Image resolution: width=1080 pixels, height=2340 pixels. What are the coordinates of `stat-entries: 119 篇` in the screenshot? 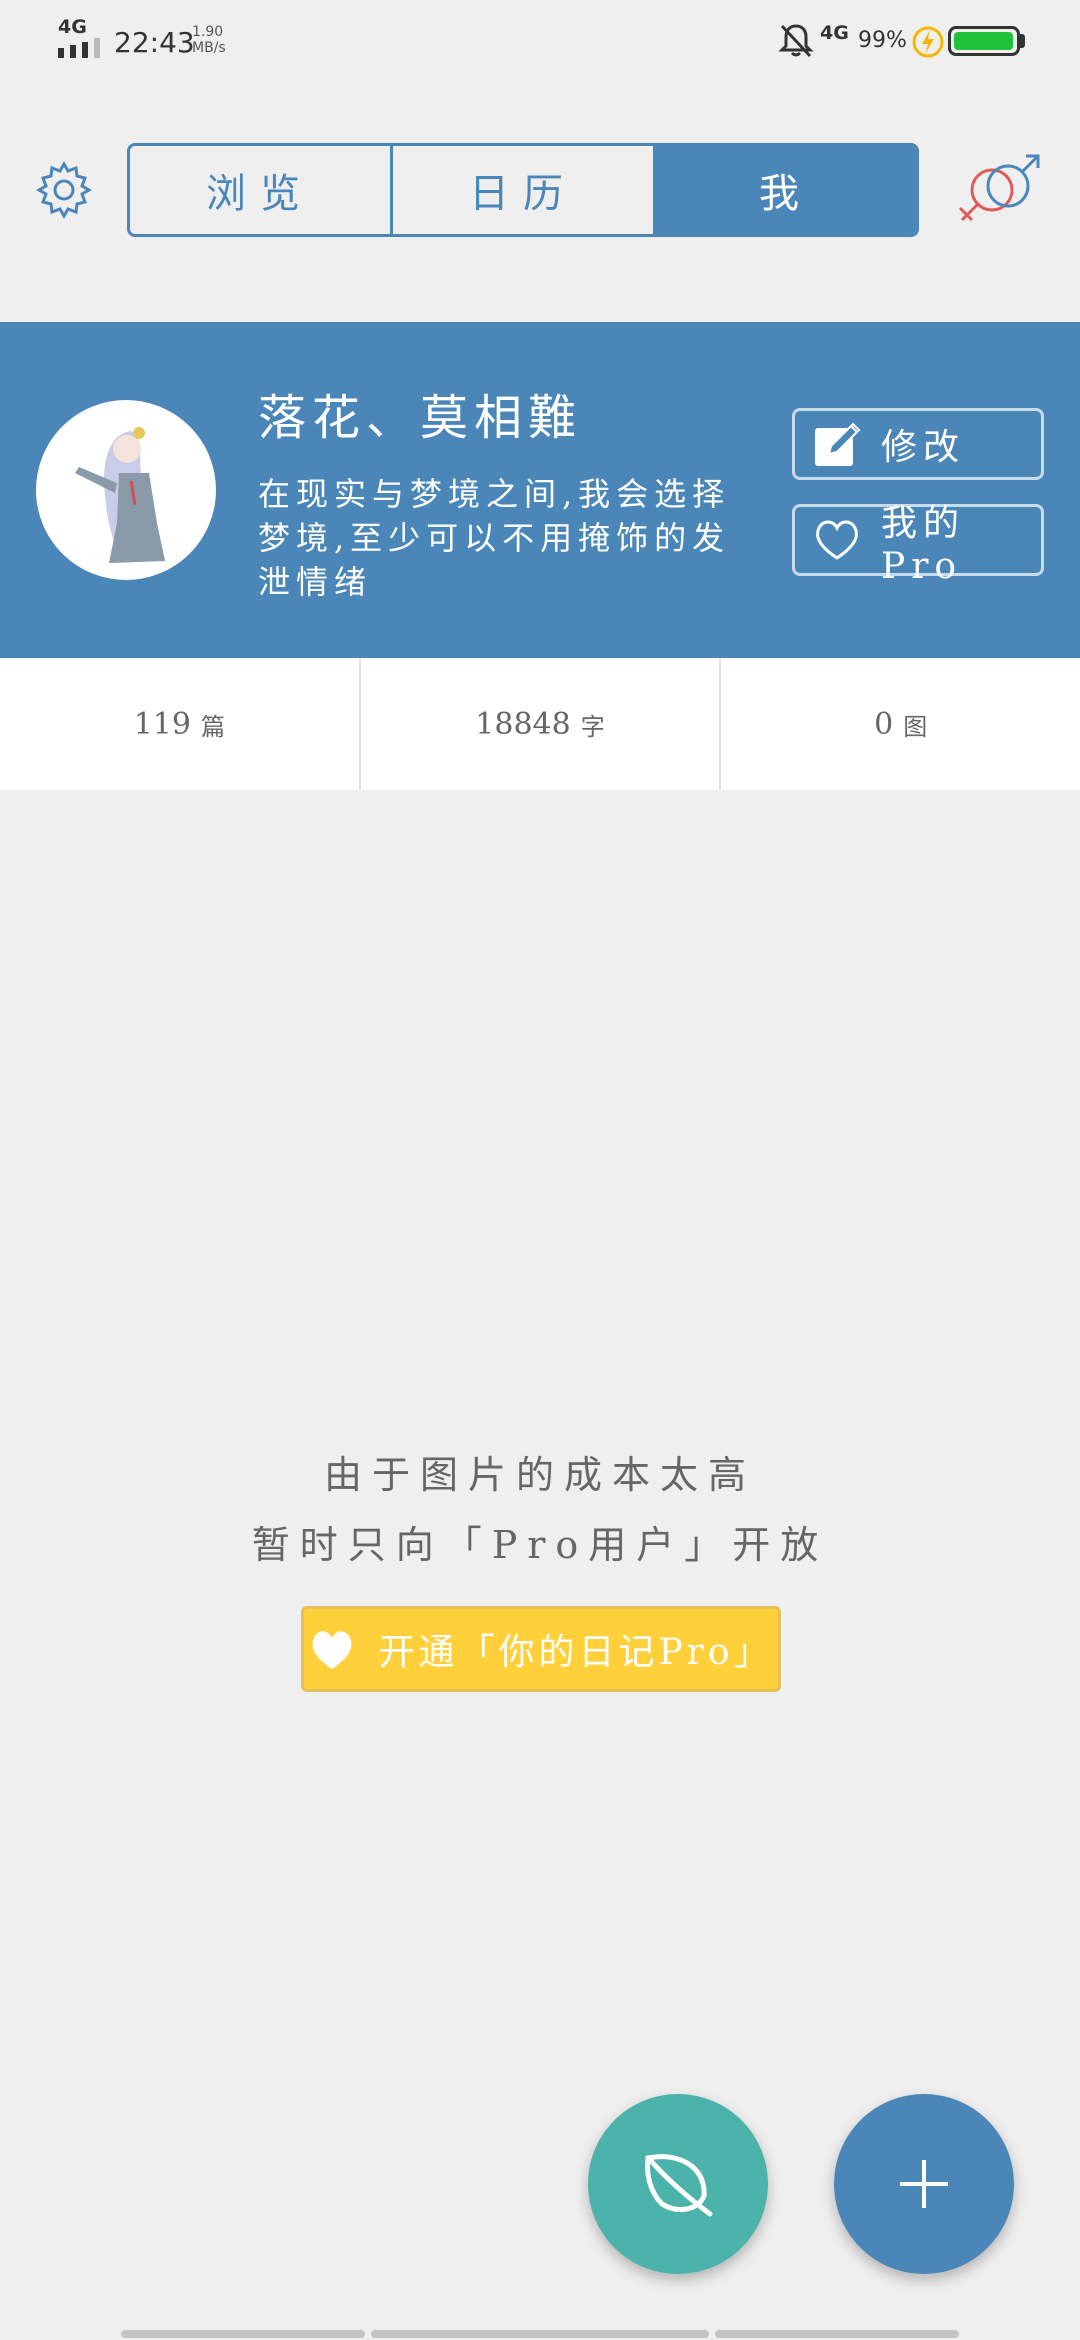 It's located at (179, 724).